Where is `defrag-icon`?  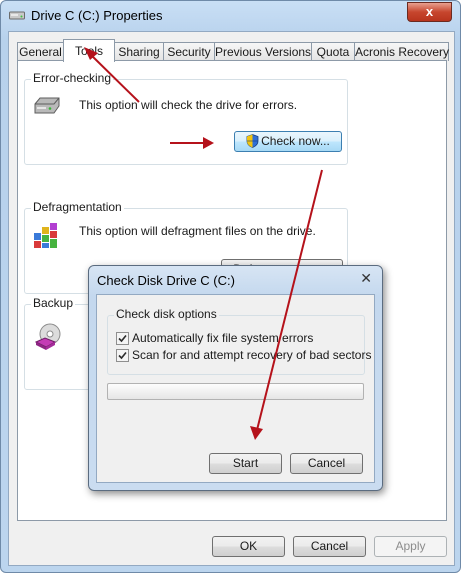 defrag-icon is located at coordinates (45, 235).